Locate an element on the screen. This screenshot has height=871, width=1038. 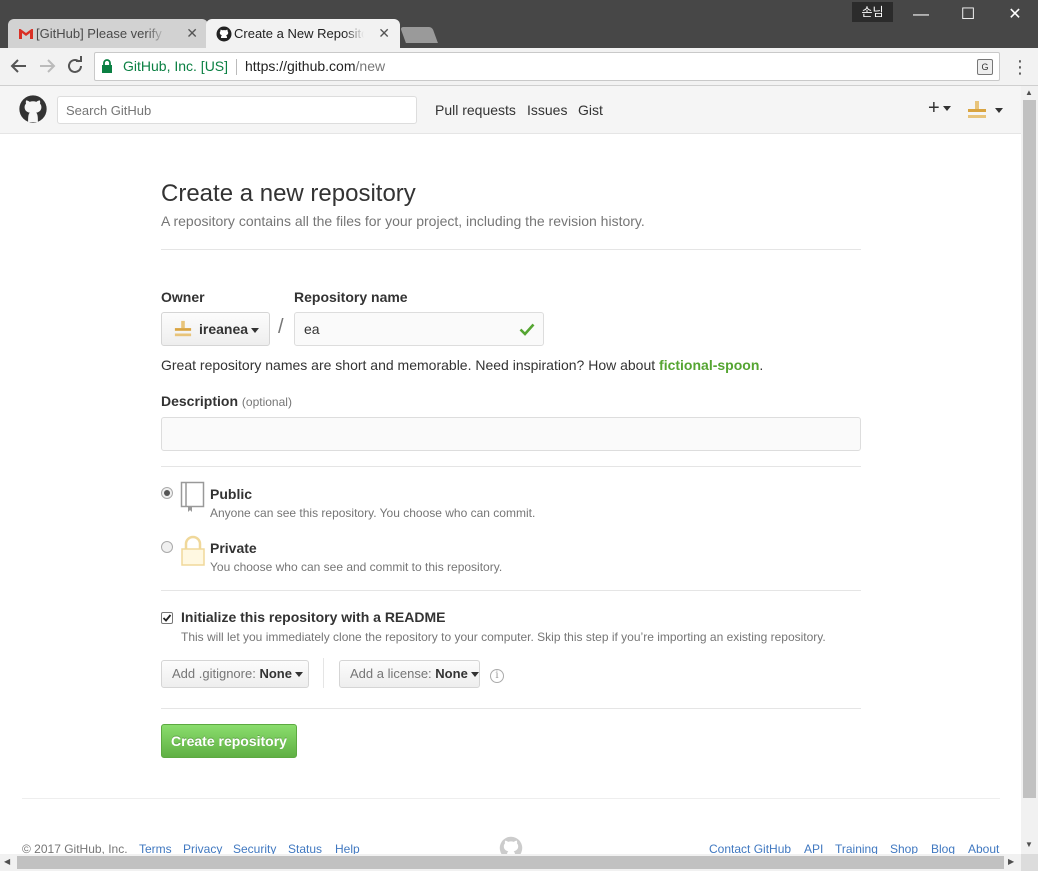
license-value: None is located at coordinates (451, 673).